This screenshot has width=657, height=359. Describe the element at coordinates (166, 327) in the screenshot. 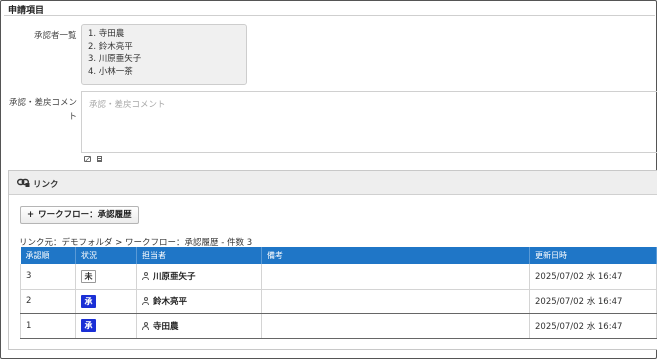

I see `assignee-name: 寺田農` at that location.